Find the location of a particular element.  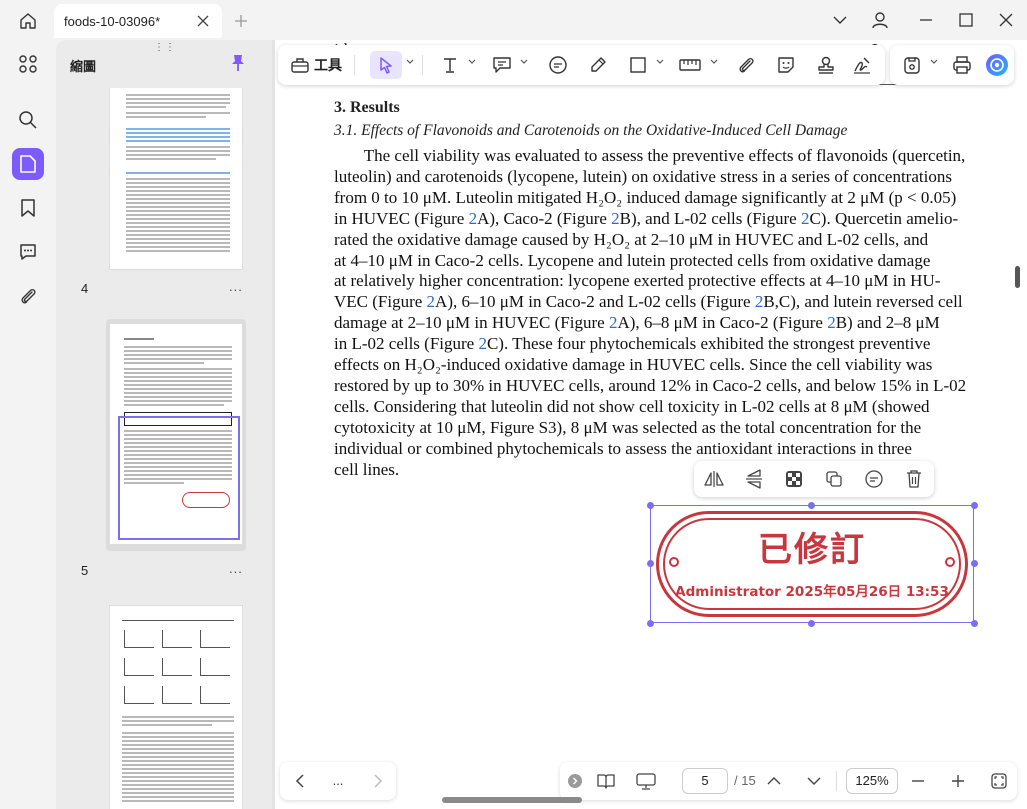

select-cursor-tool is located at coordinates (386, 65).